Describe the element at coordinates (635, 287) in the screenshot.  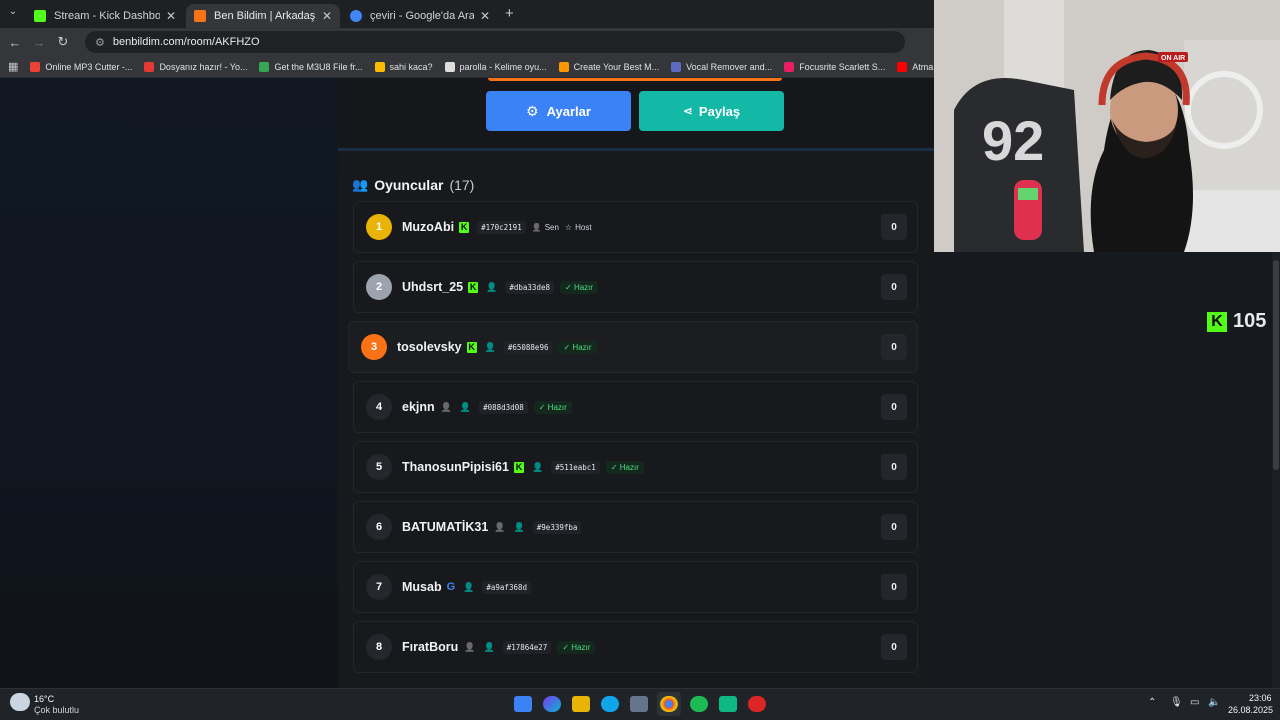
I see `player-row: 2 Uhdsrt_25 K 👤 #dba33de8 ✓ Hazır 0` at that location.